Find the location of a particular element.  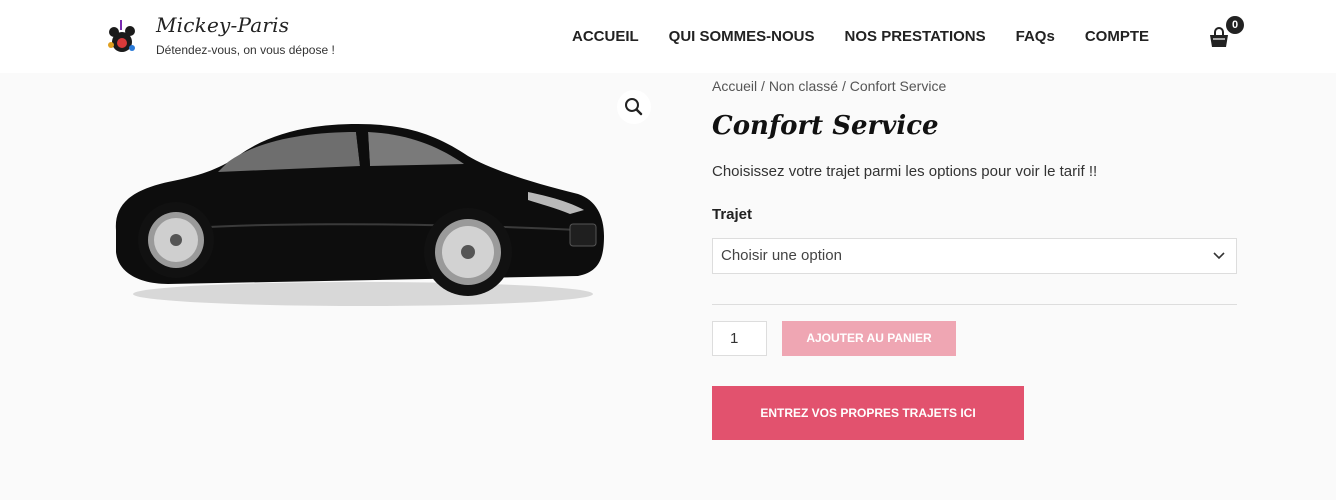

divider is located at coordinates (974, 304).